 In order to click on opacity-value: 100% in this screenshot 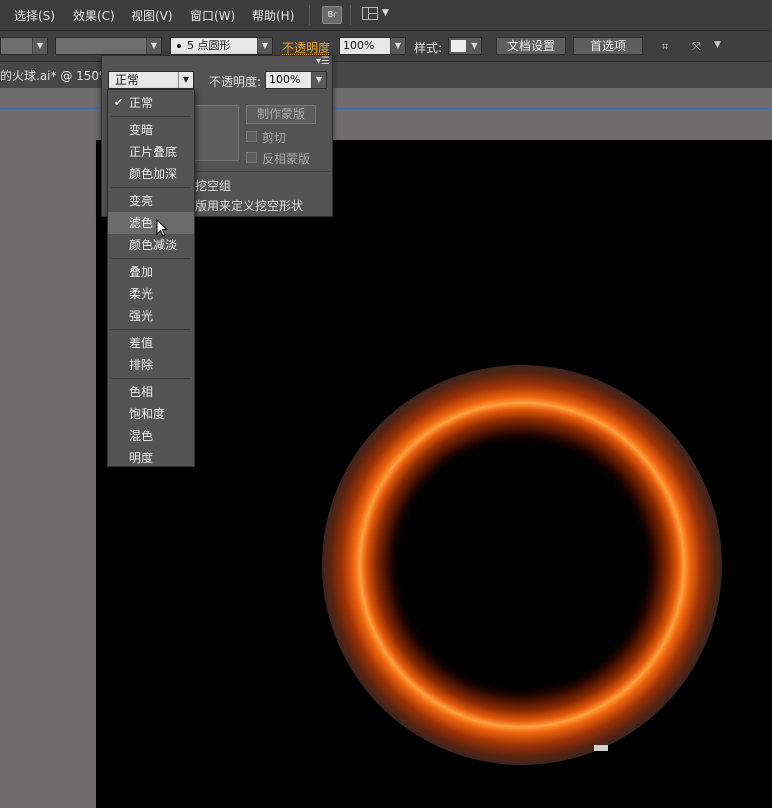, I will do `click(359, 45)`.